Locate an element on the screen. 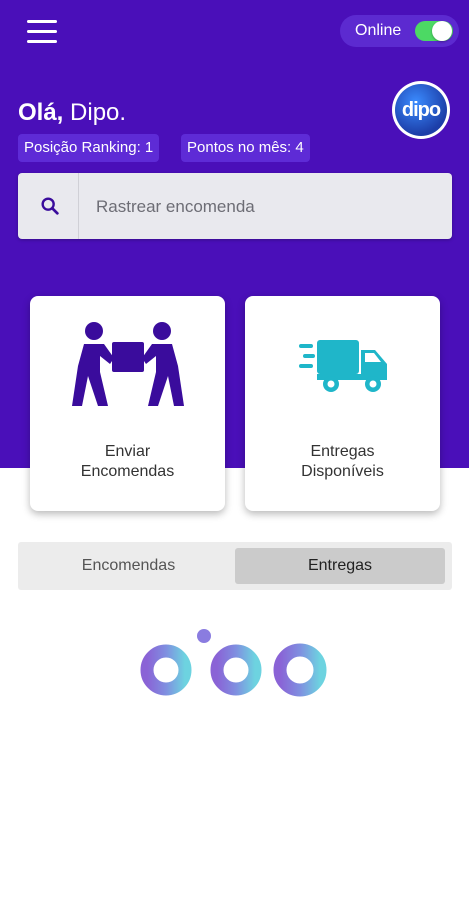 This screenshot has width=469, height=900. ranking-chip: Posição Ranking: 1 is located at coordinates (89, 148).